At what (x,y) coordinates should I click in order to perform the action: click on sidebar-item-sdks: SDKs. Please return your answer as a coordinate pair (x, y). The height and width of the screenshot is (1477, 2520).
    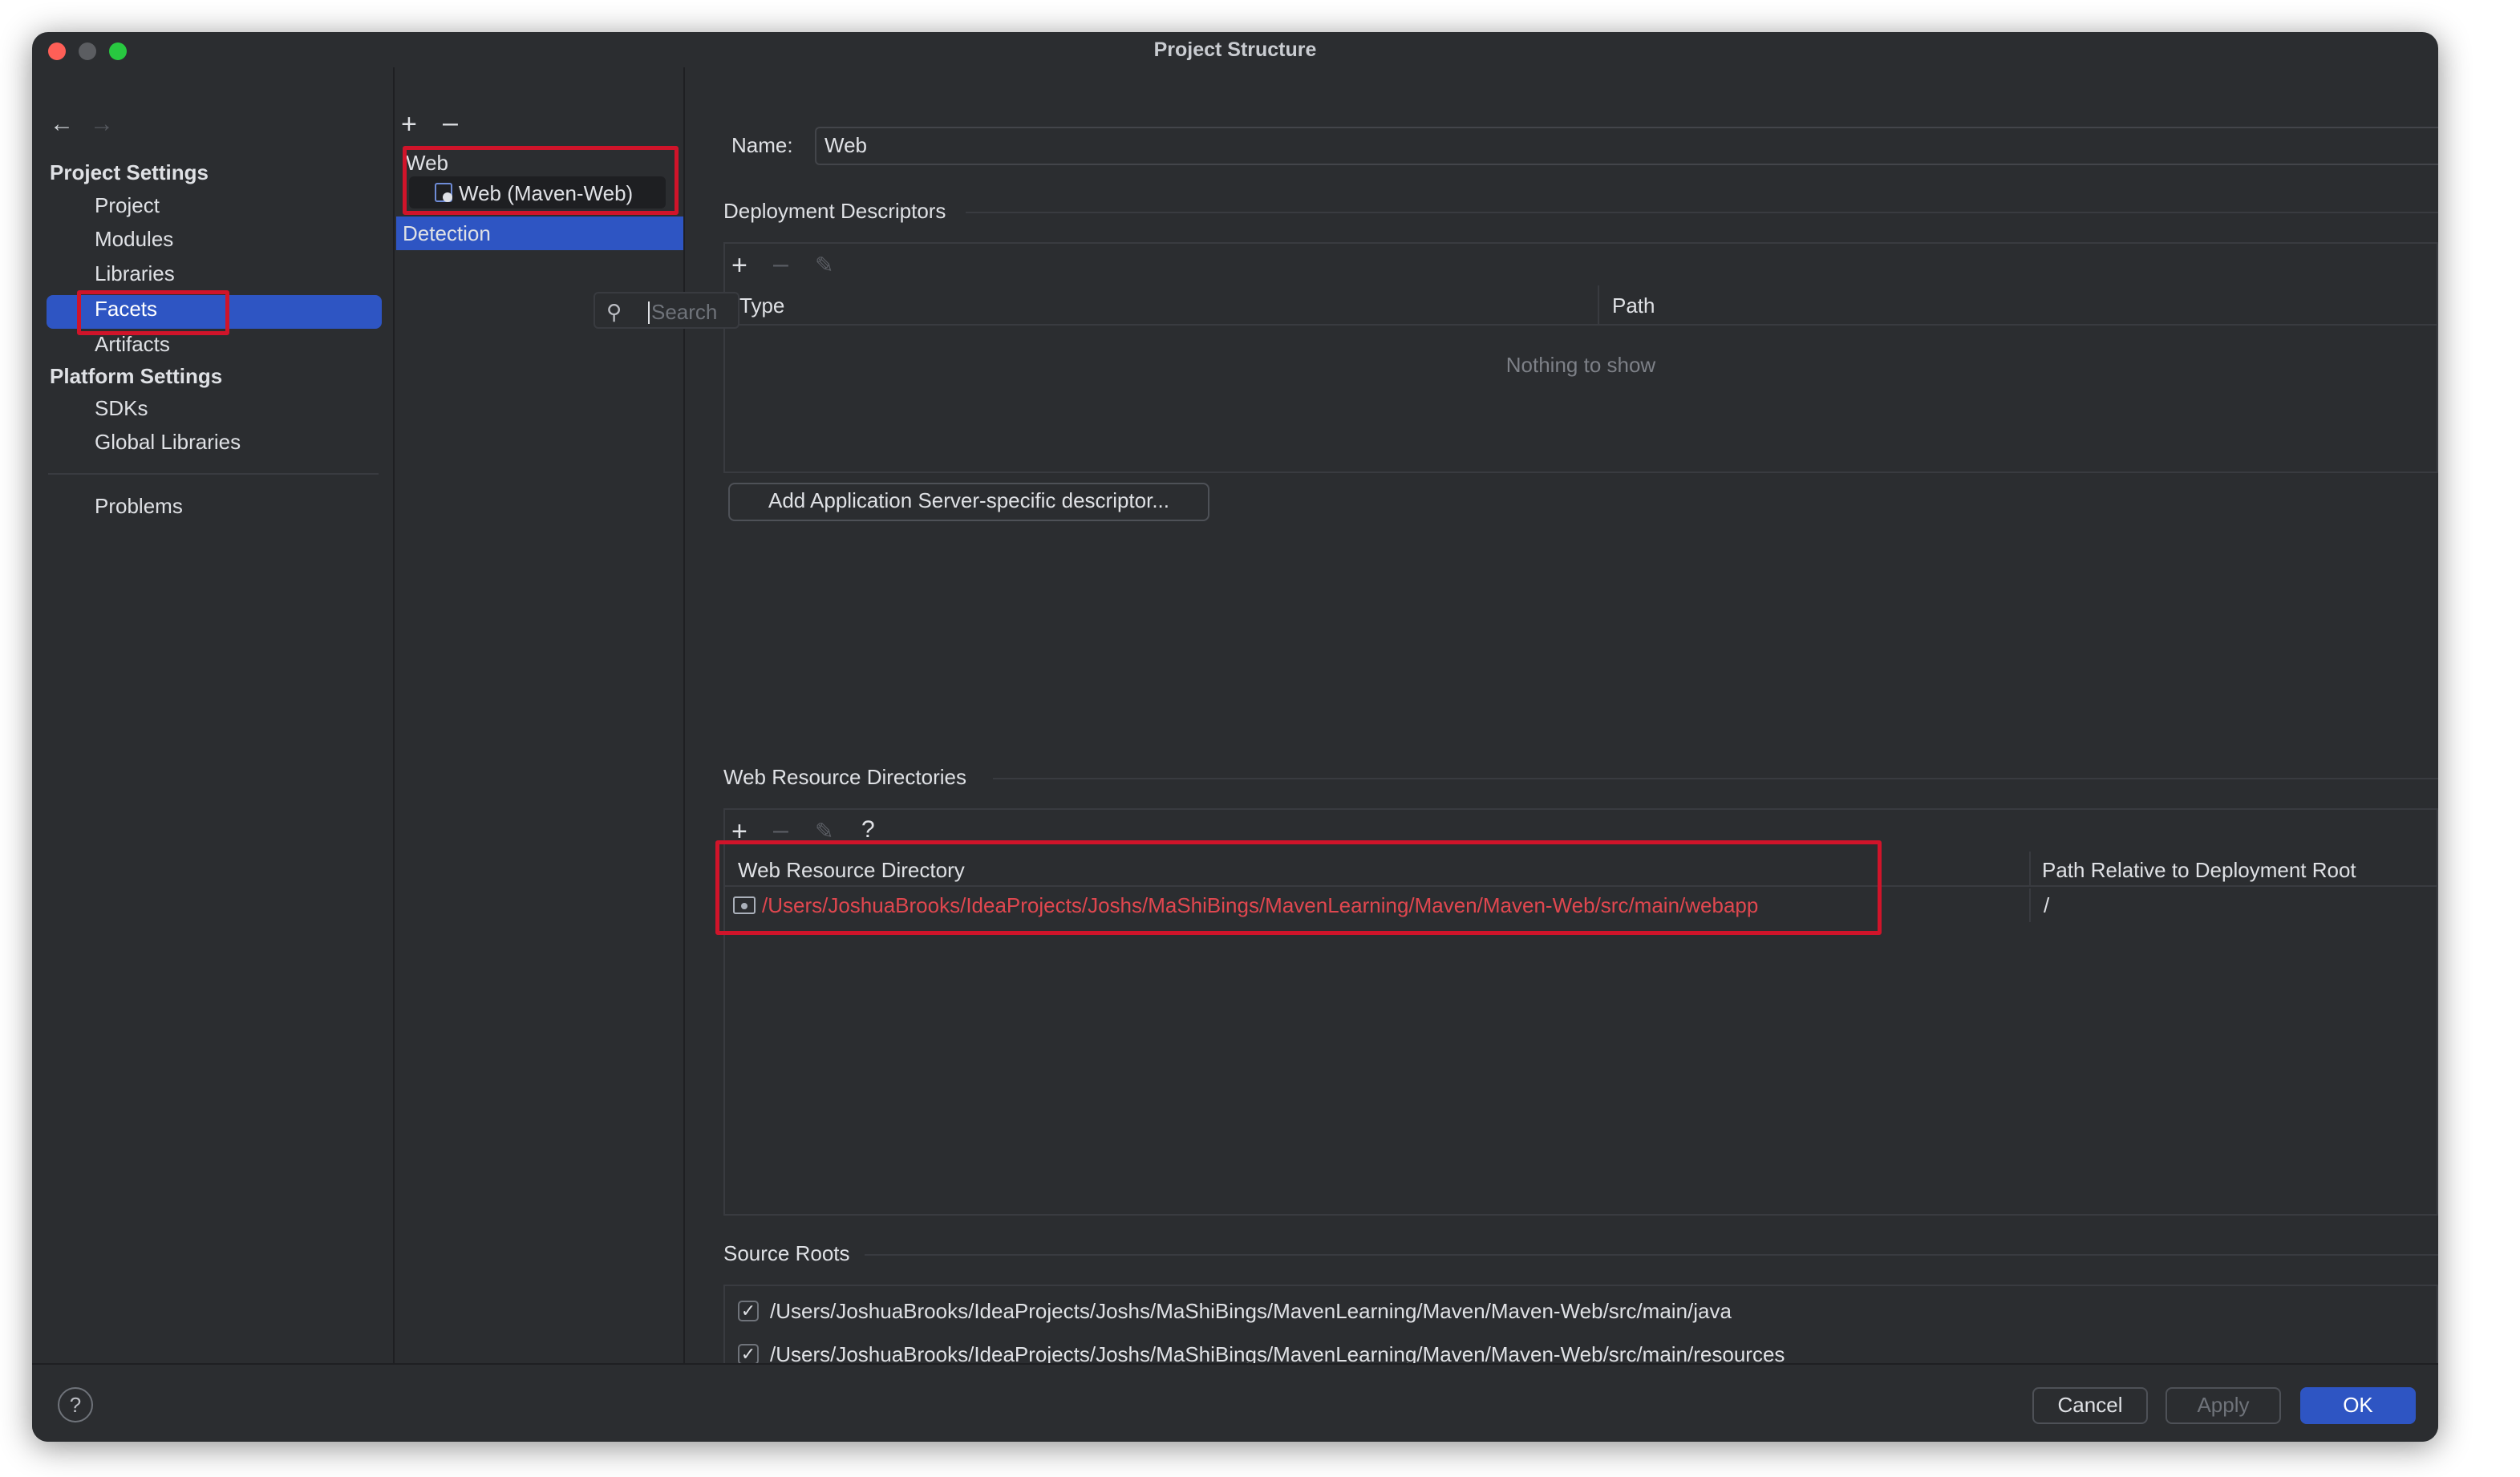
    Looking at the image, I should click on (122, 408).